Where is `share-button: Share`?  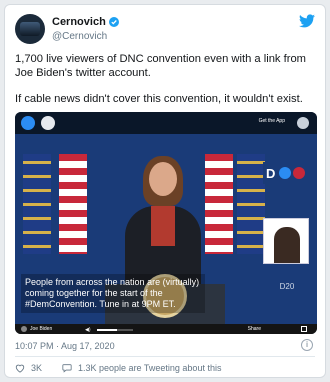
share-button: Share is located at coordinates (254, 329).